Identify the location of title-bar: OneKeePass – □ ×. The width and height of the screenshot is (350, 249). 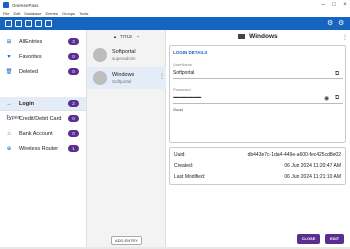
(175, 5).